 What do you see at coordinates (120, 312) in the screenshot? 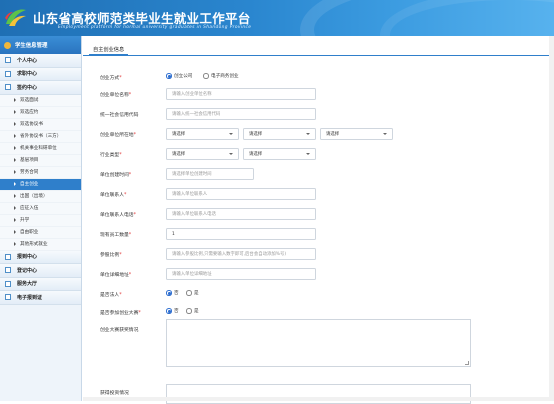
I see `contest-label: 是否参加创业大赛*` at bounding box center [120, 312].